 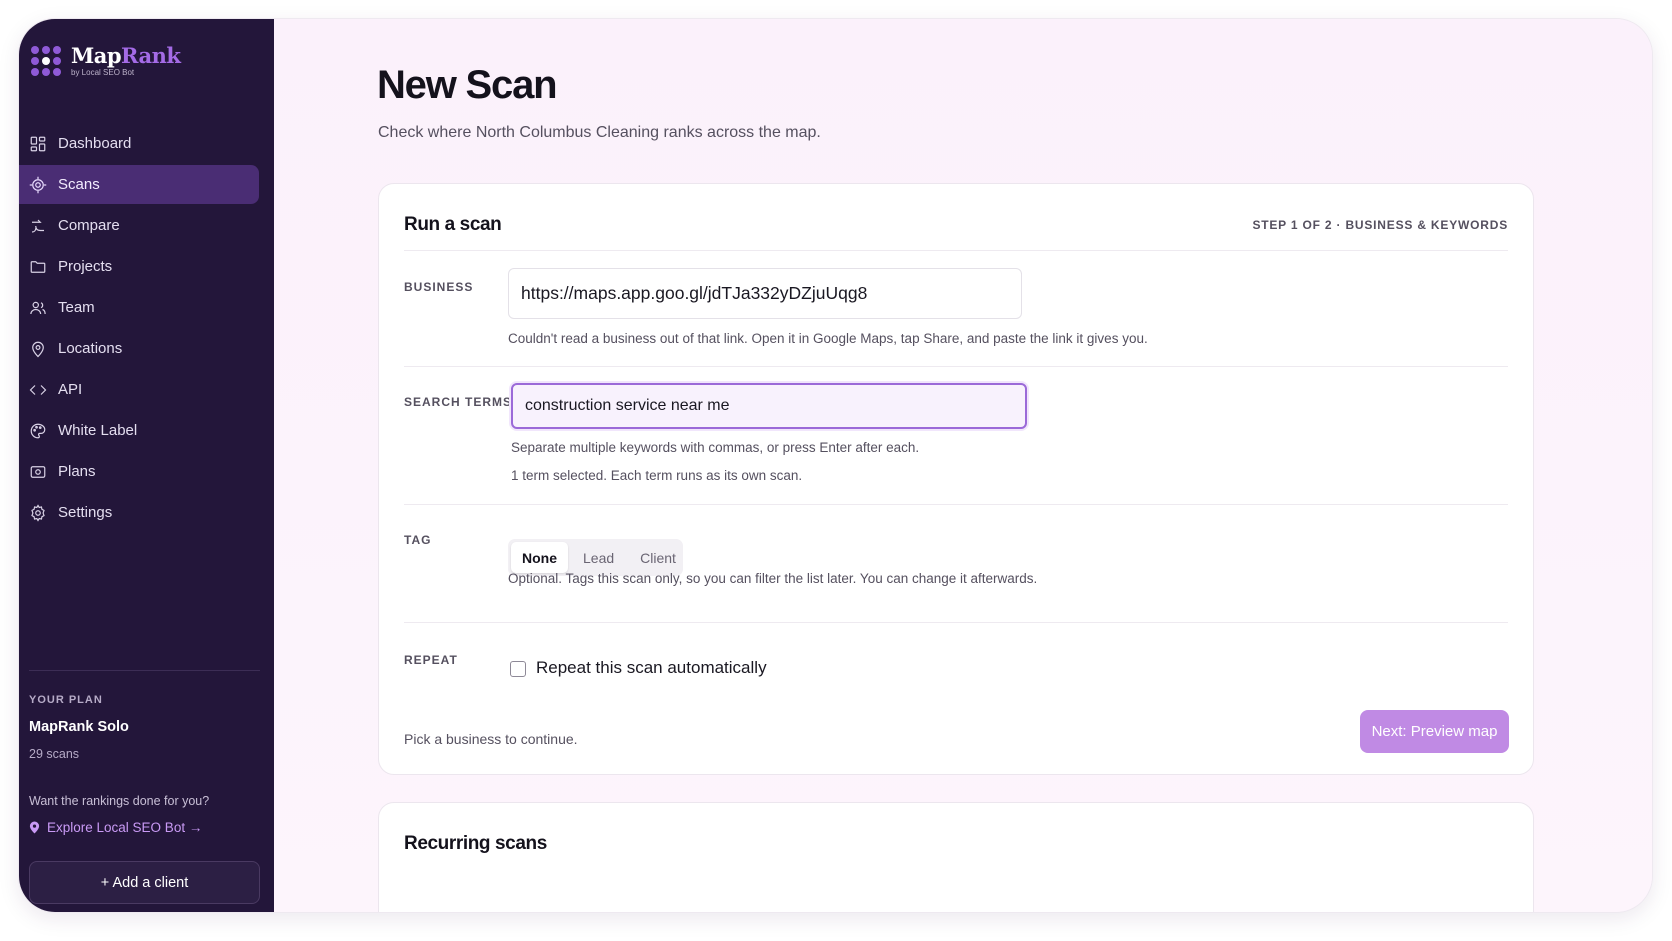 I want to click on sidebar-item-api: API, so click(x=139, y=389).